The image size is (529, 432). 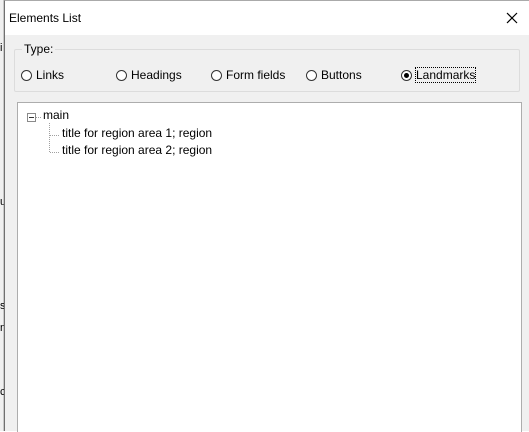 I want to click on radio-headings: Headings, so click(x=149, y=75).